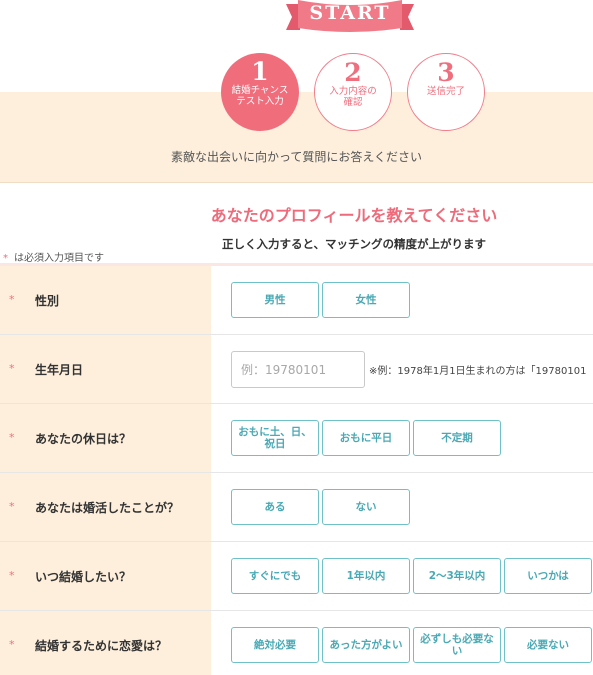 This screenshot has width=593, height=675. I want to click on step-number: 3, so click(446, 72).